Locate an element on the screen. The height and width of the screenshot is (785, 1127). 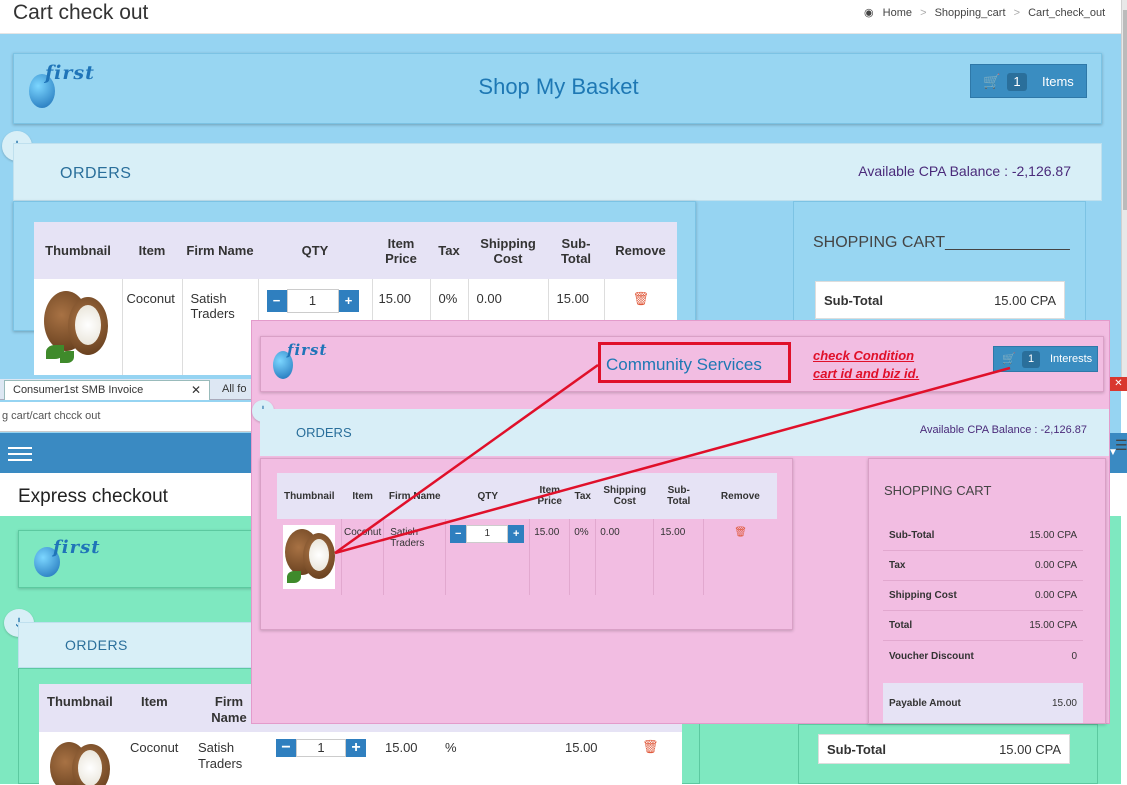
annotation-arrows is located at coordinates (672, 459).